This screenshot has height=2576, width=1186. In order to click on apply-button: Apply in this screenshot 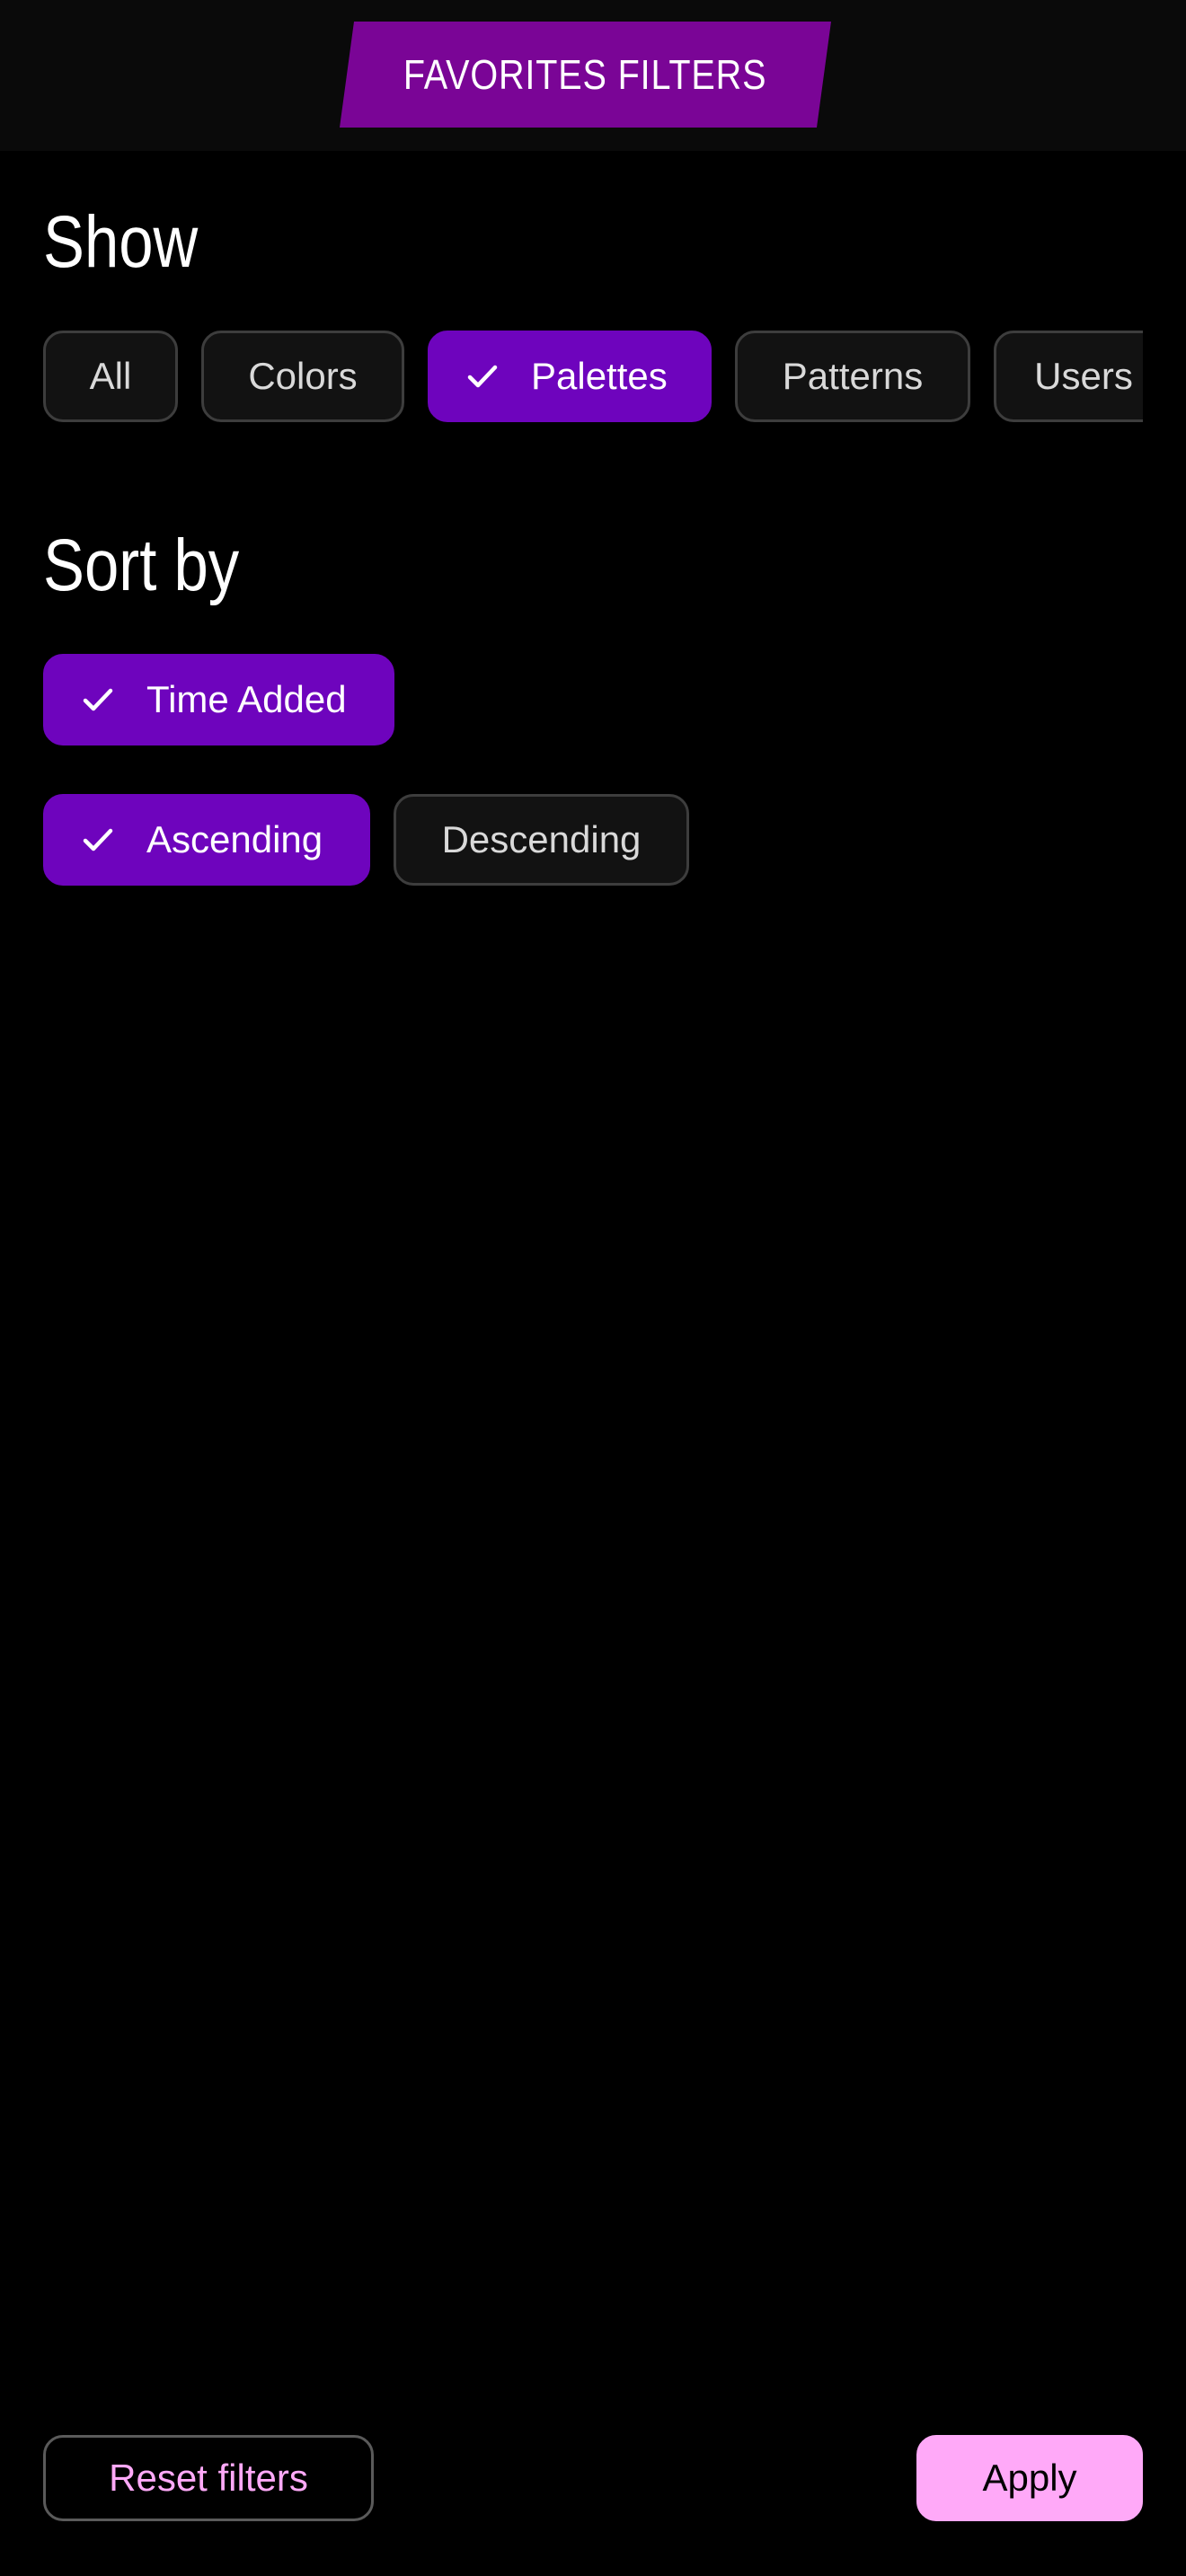, I will do `click(1029, 2478)`.